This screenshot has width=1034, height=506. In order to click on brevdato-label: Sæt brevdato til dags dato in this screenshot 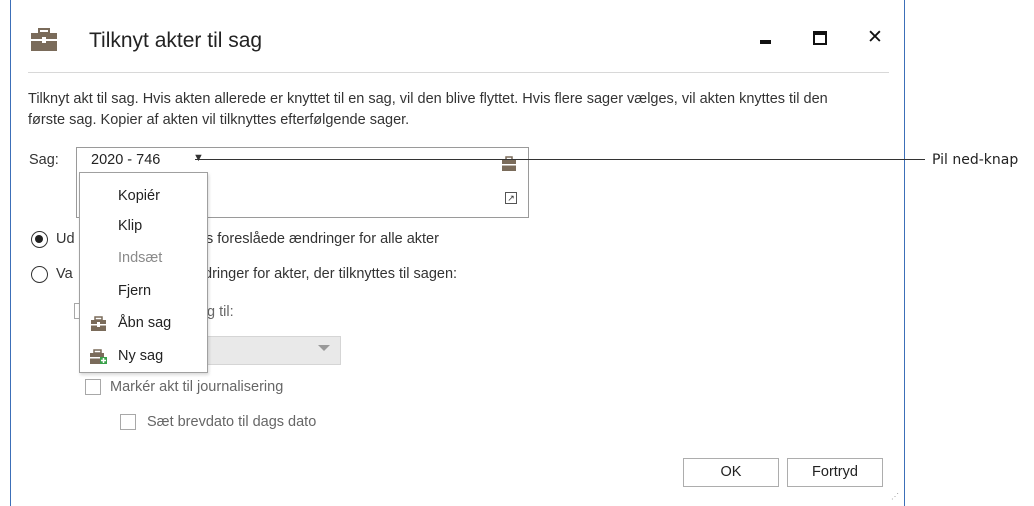, I will do `click(232, 422)`.